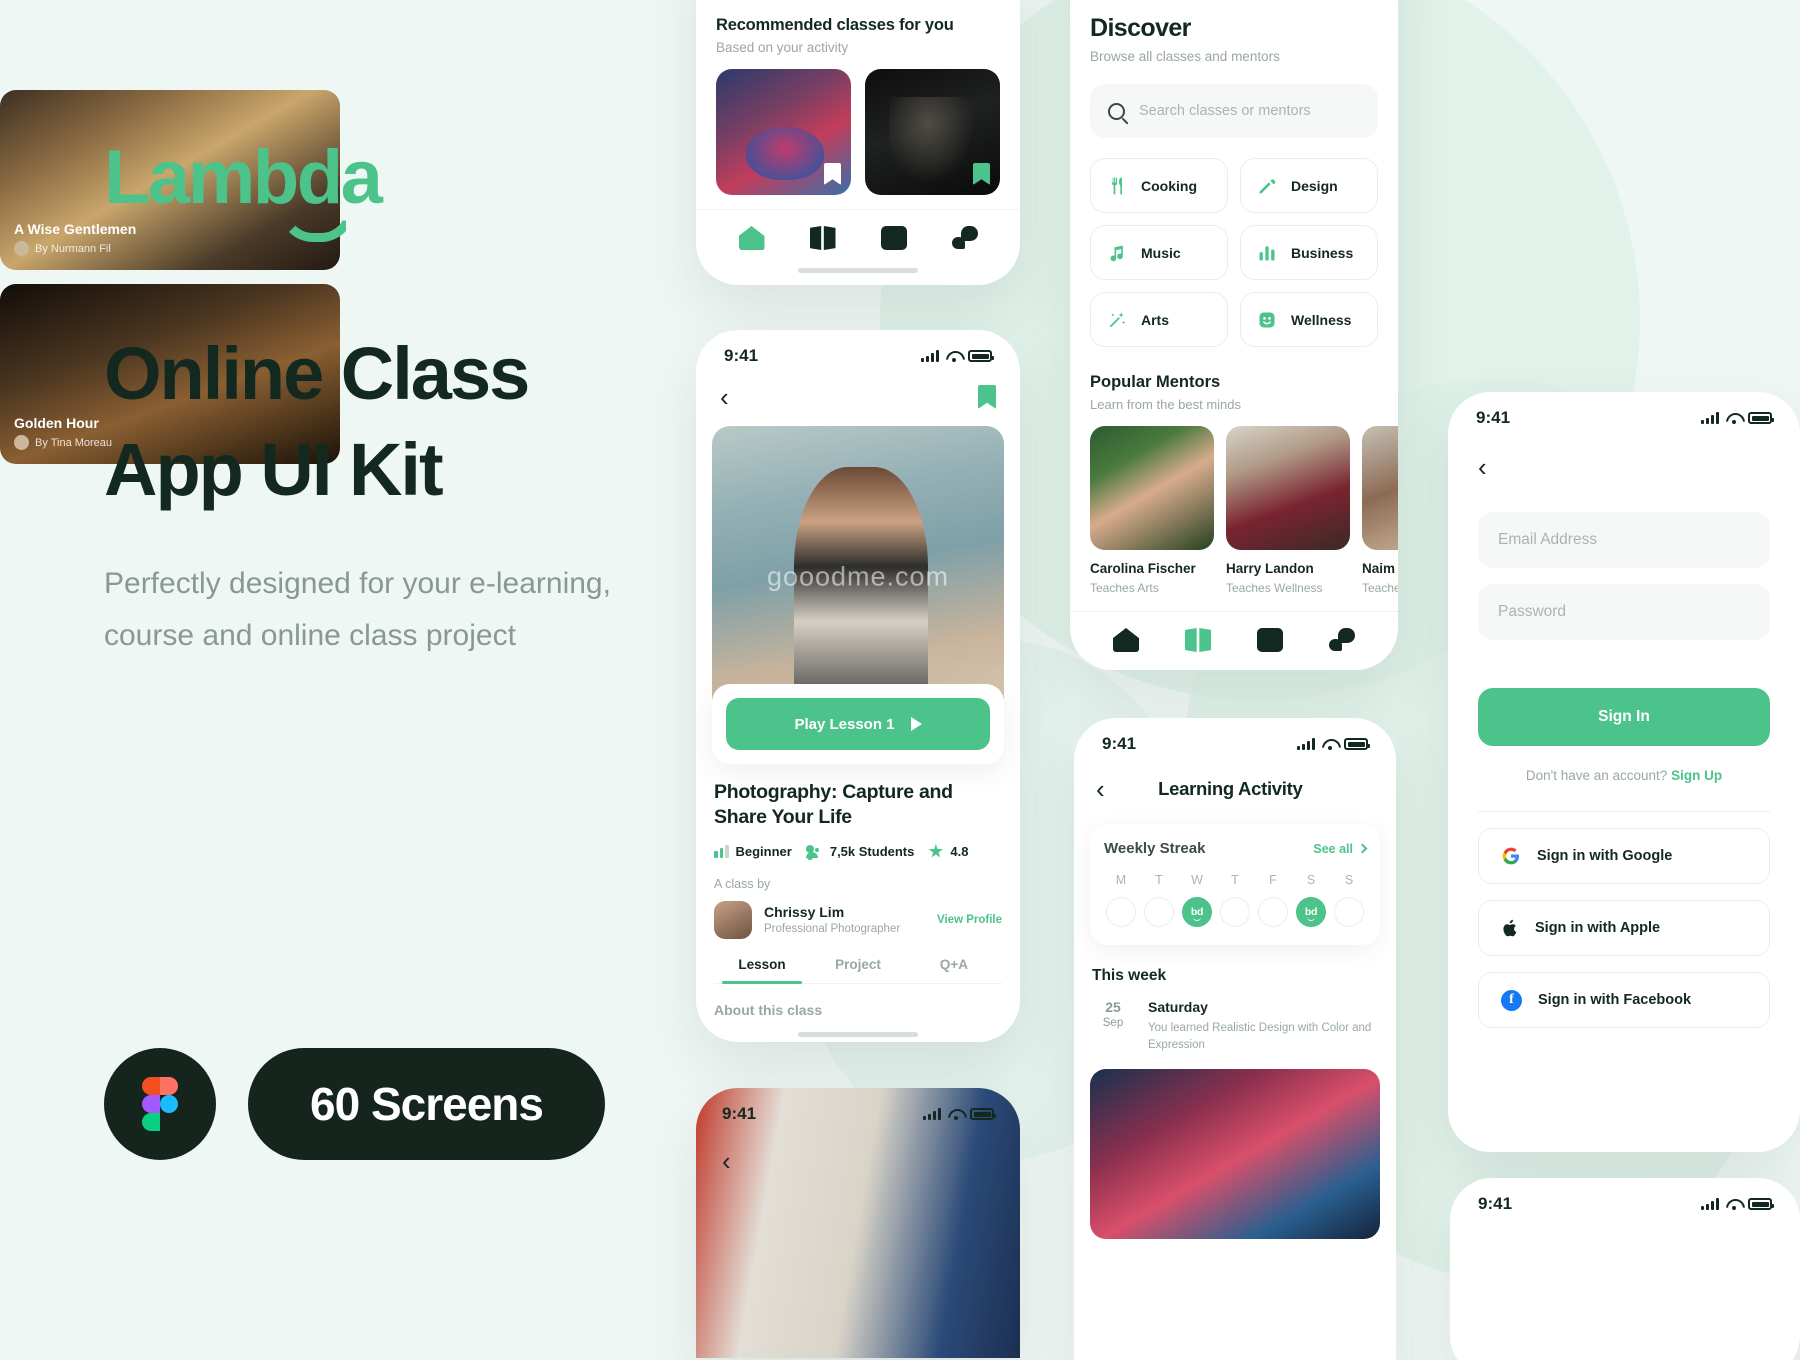  I want to click on featured-card-by: By Tina Moreau, so click(63, 442).